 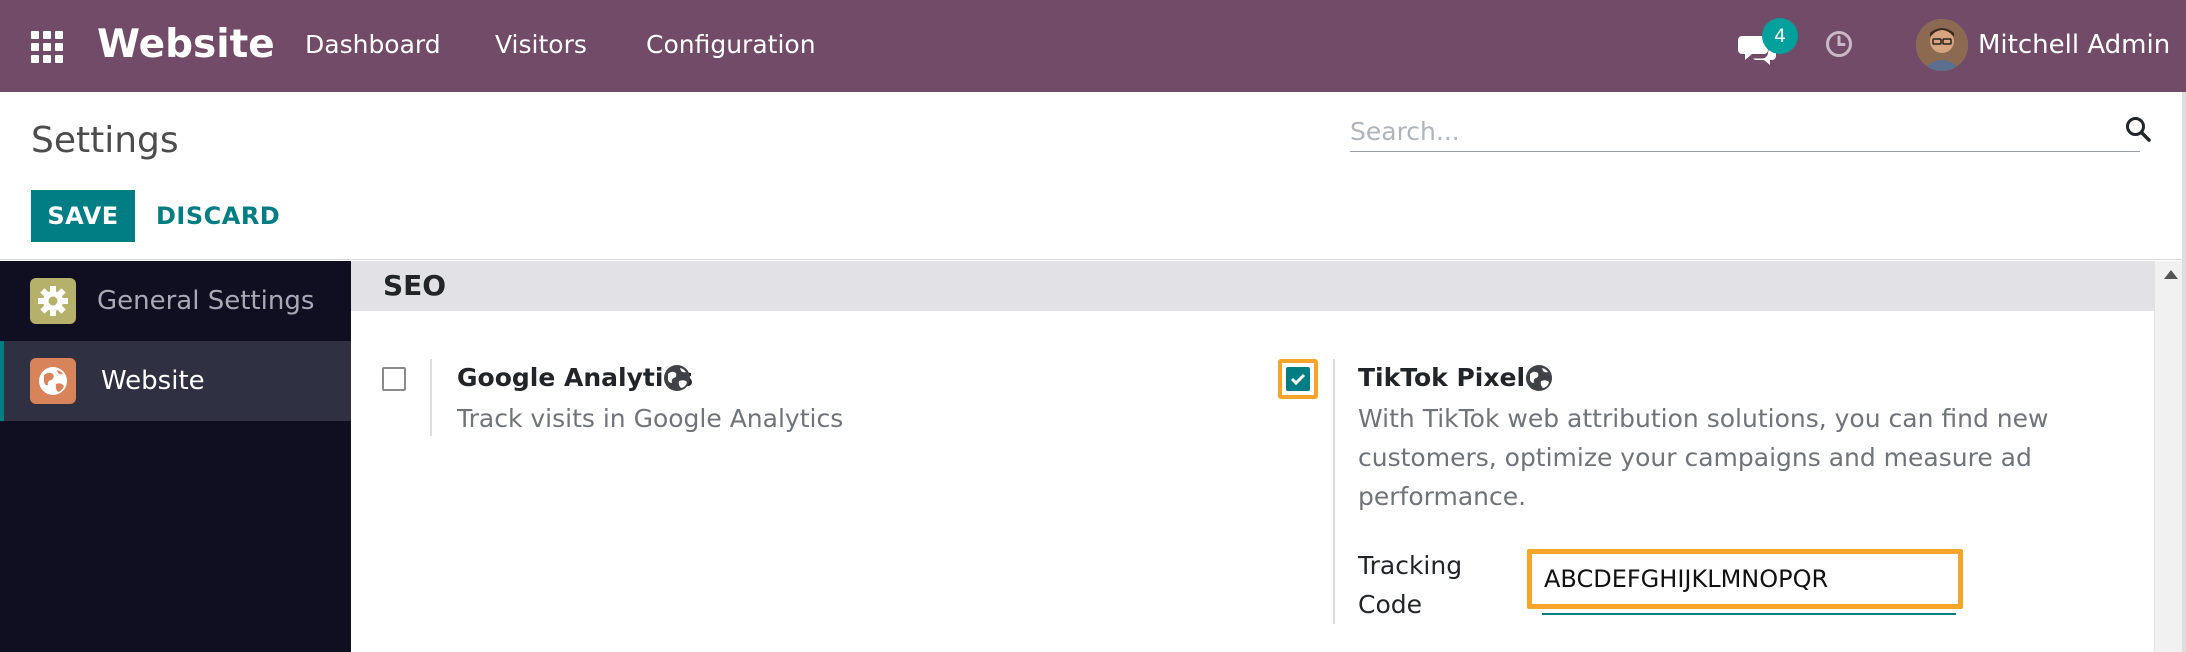 What do you see at coordinates (53, 301) in the screenshot?
I see `gear-icon` at bounding box center [53, 301].